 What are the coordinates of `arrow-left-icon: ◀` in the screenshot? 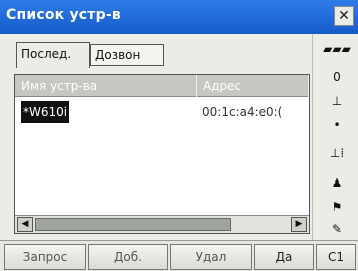 It's located at (25, 224).